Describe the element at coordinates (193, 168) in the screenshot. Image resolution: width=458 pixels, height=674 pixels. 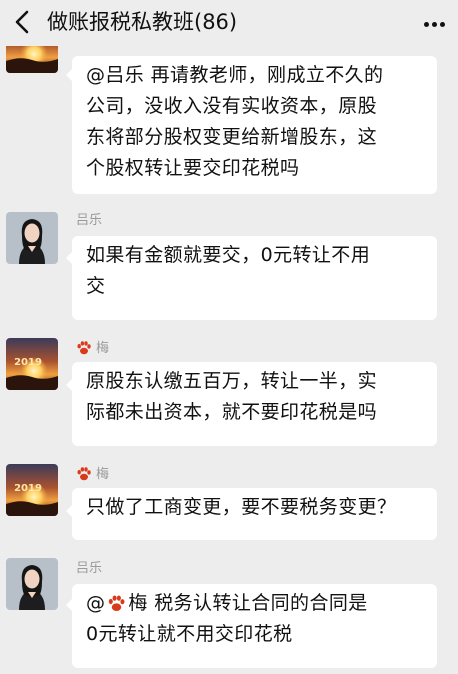
I see `message-line: 个股权转让要交印花税吗` at that location.